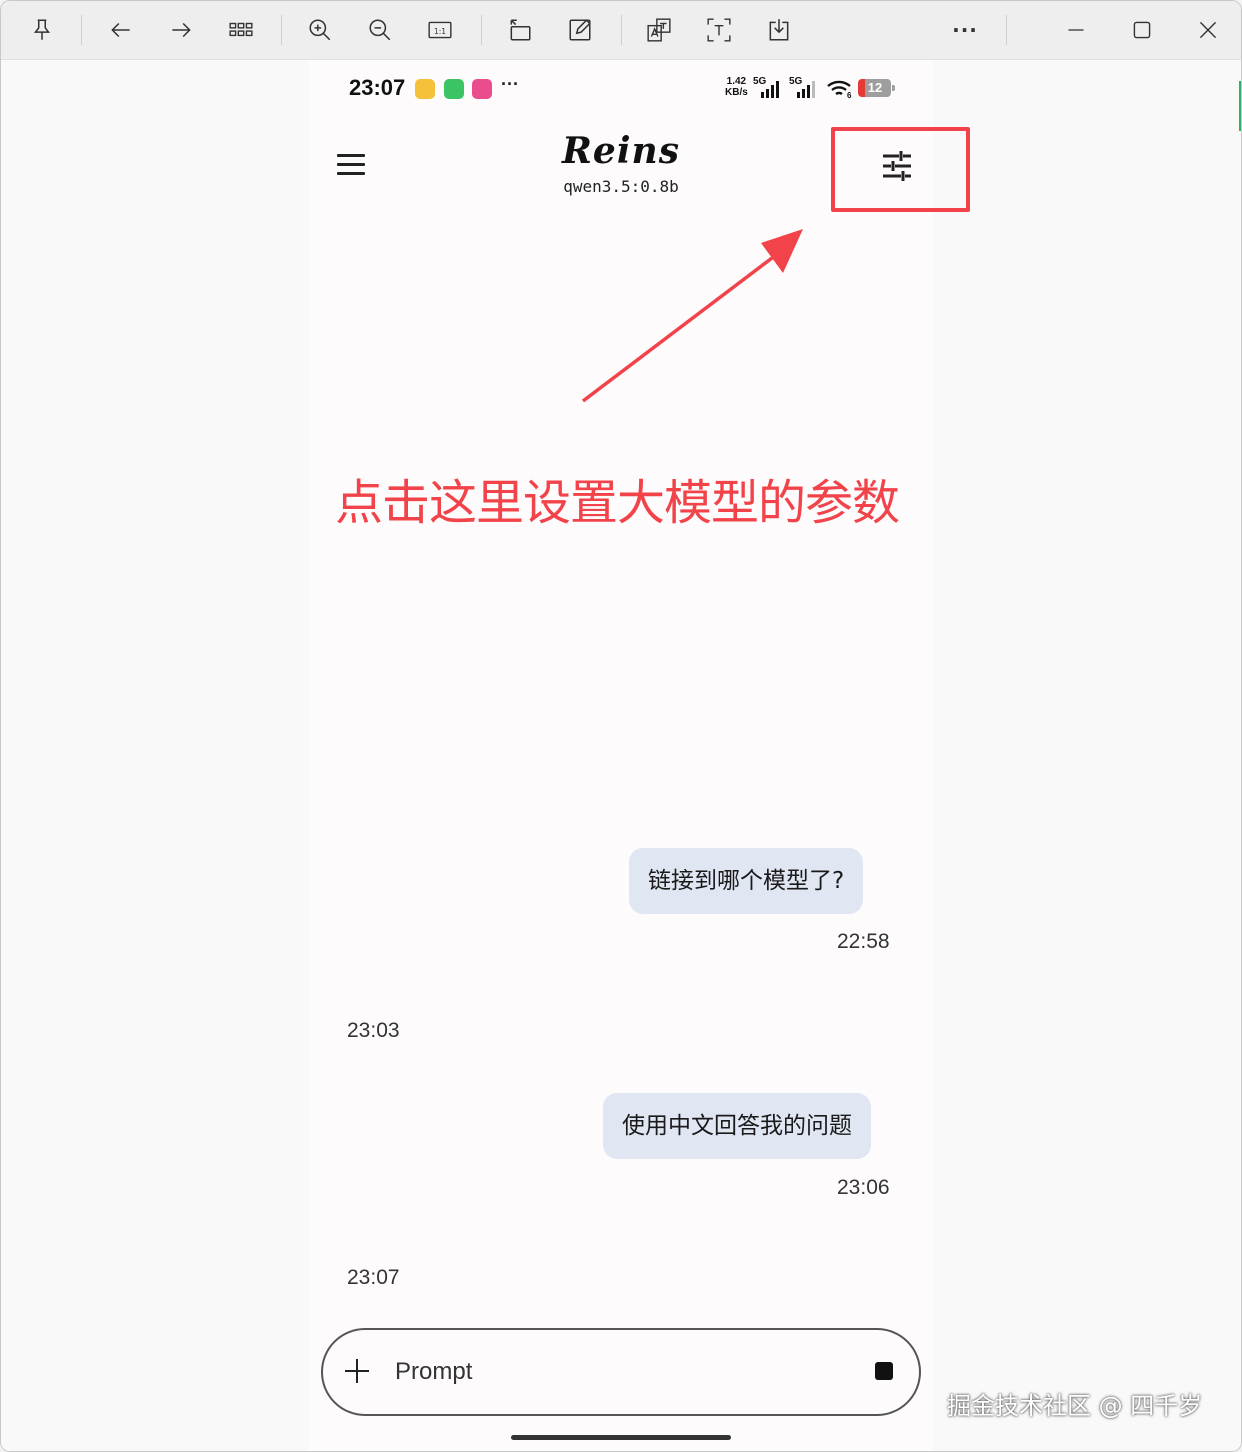 Image resolution: width=1242 pixels, height=1452 pixels. Describe the element at coordinates (580, 30) in the screenshot. I see `edit-icon` at that location.